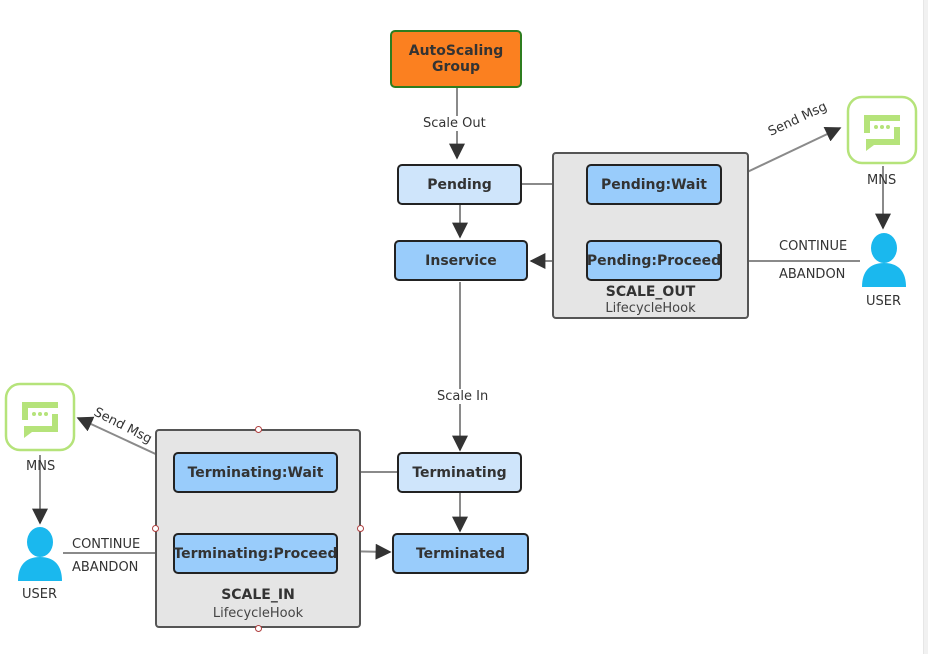 The image size is (928, 654). I want to click on user-icon-left, so click(40, 554).